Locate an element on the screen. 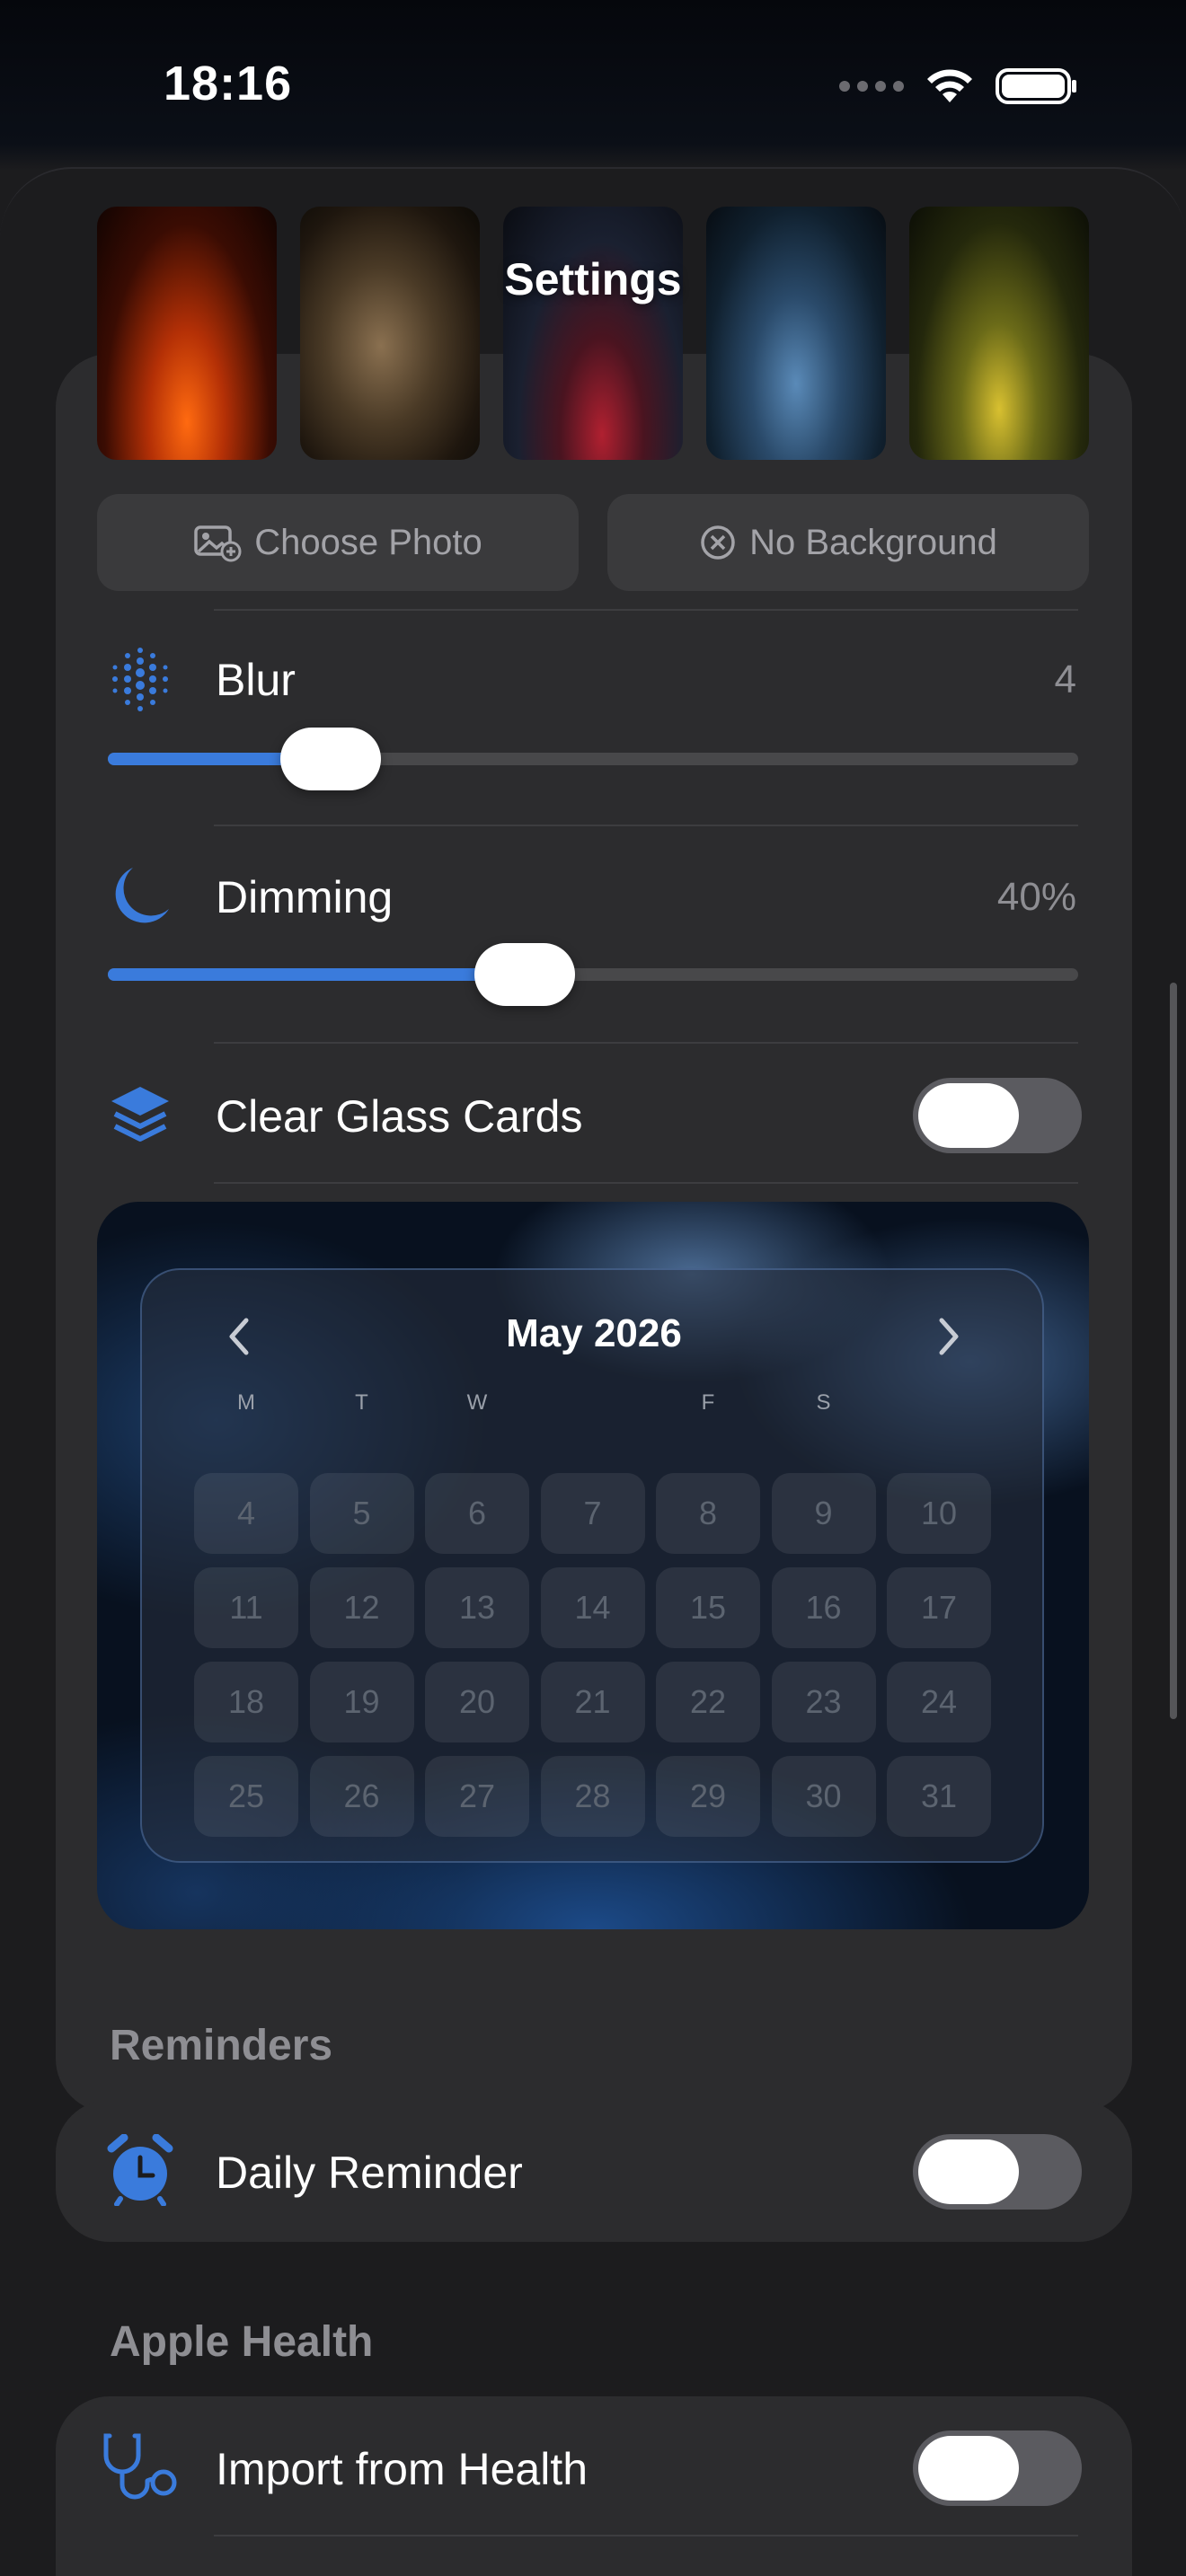  dimming-slider is located at coordinates (593, 974).